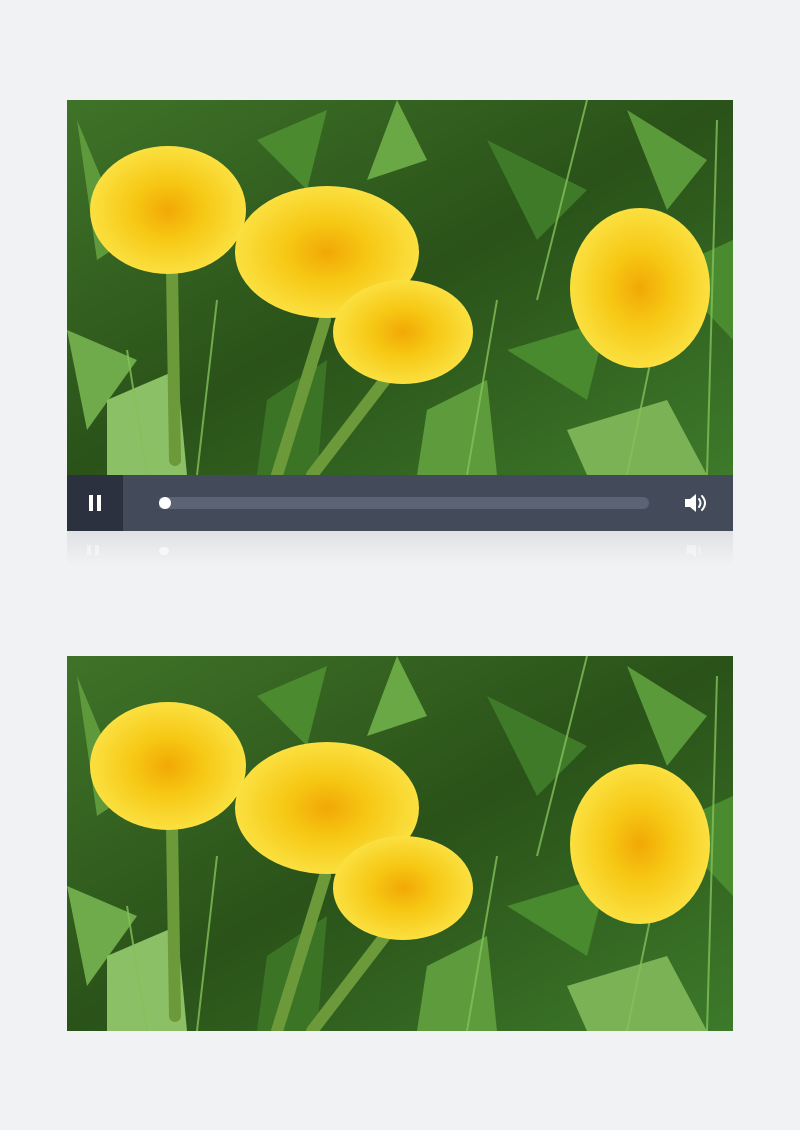 The image size is (800, 1130). What do you see at coordinates (404, 503) in the screenshot?
I see `progress-track` at bounding box center [404, 503].